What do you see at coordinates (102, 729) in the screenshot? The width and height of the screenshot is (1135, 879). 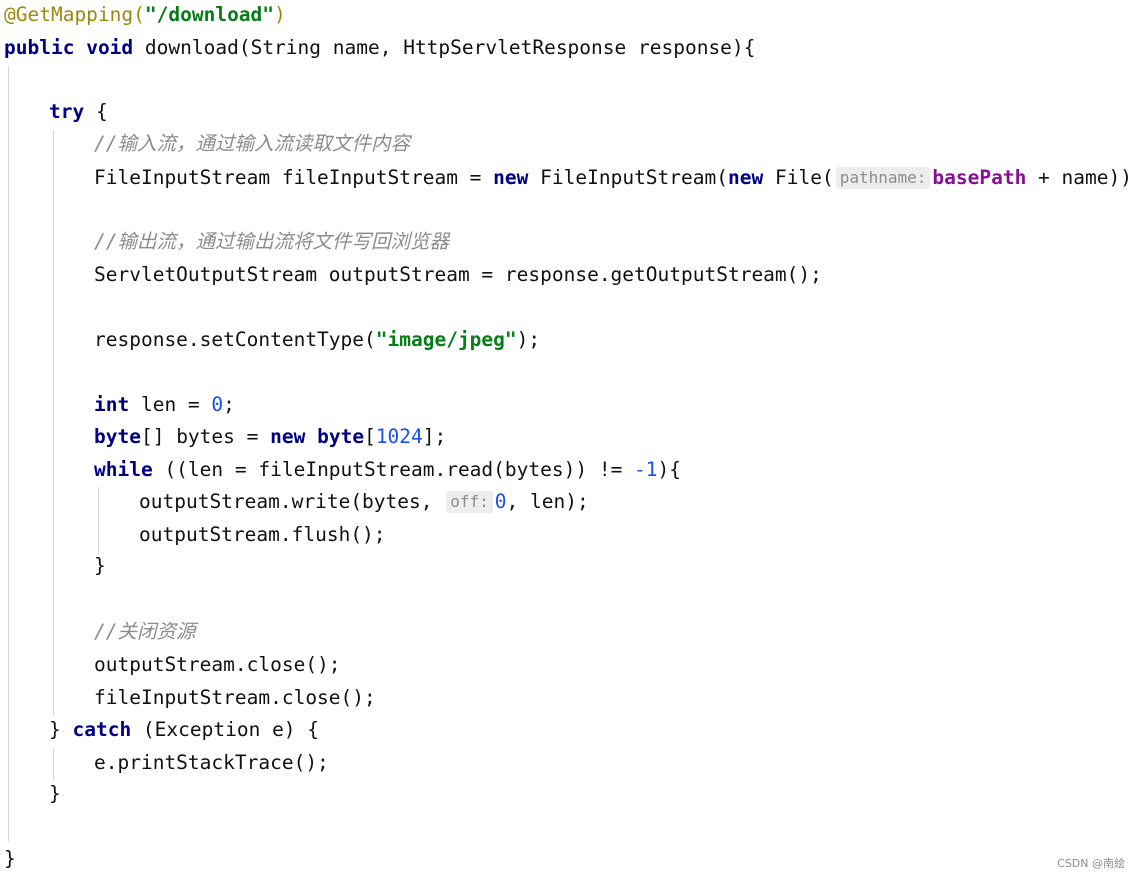 I see `keyword: catch` at bounding box center [102, 729].